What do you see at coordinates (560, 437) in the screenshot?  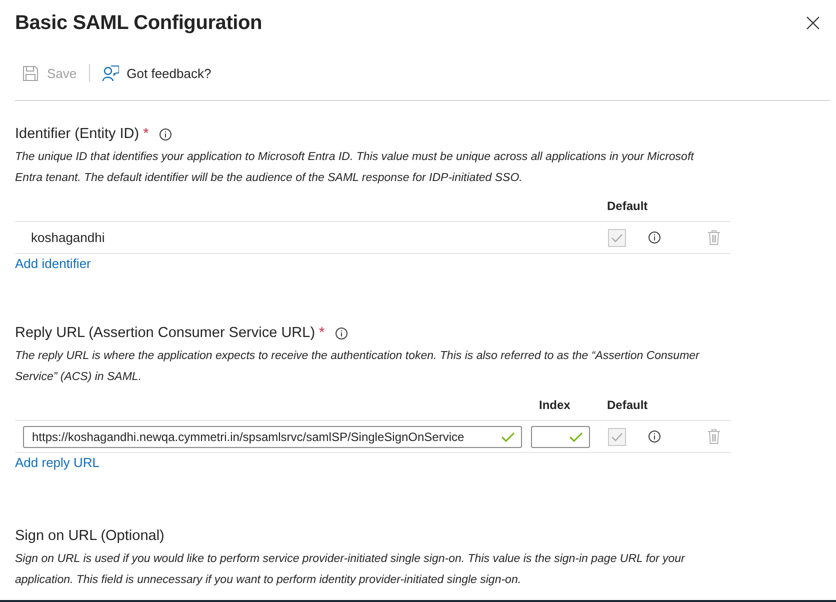 I see `index-input-field` at bounding box center [560, 437].